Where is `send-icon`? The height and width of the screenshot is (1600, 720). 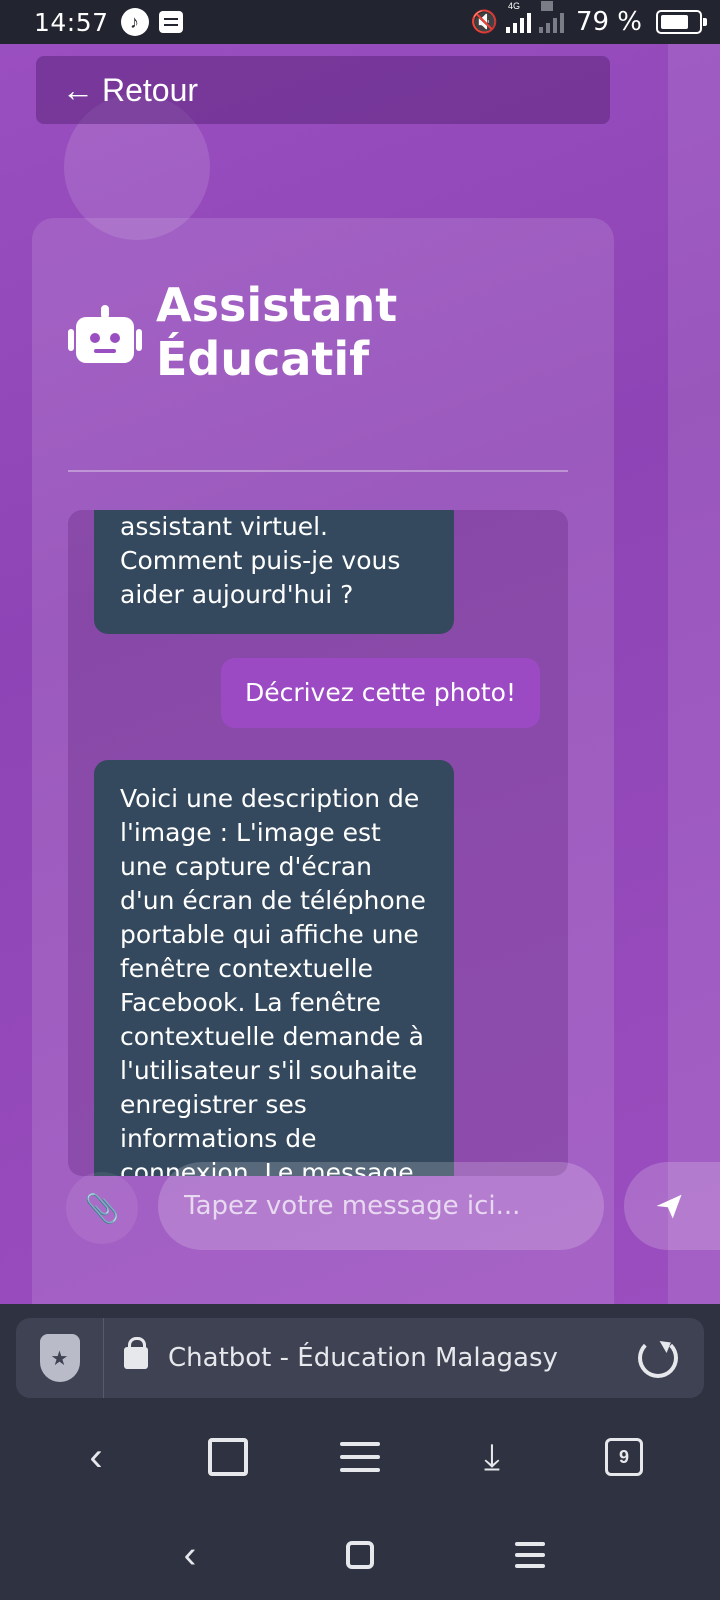
send-icon is located at coordinates (669, 1206).